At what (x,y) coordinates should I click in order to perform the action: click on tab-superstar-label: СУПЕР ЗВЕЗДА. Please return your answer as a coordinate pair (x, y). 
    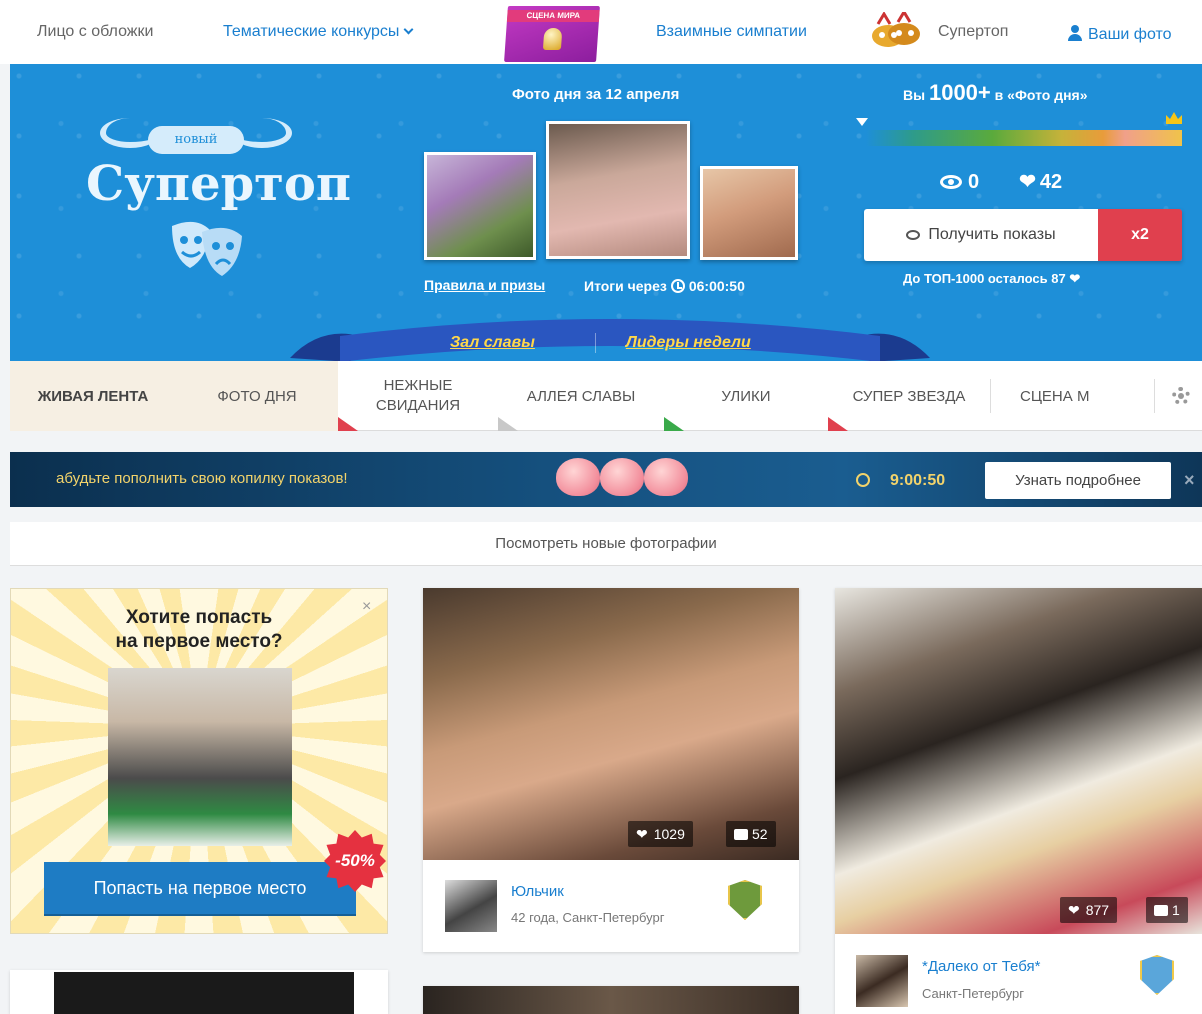
    Looking at the image, I should click on (909, 396).